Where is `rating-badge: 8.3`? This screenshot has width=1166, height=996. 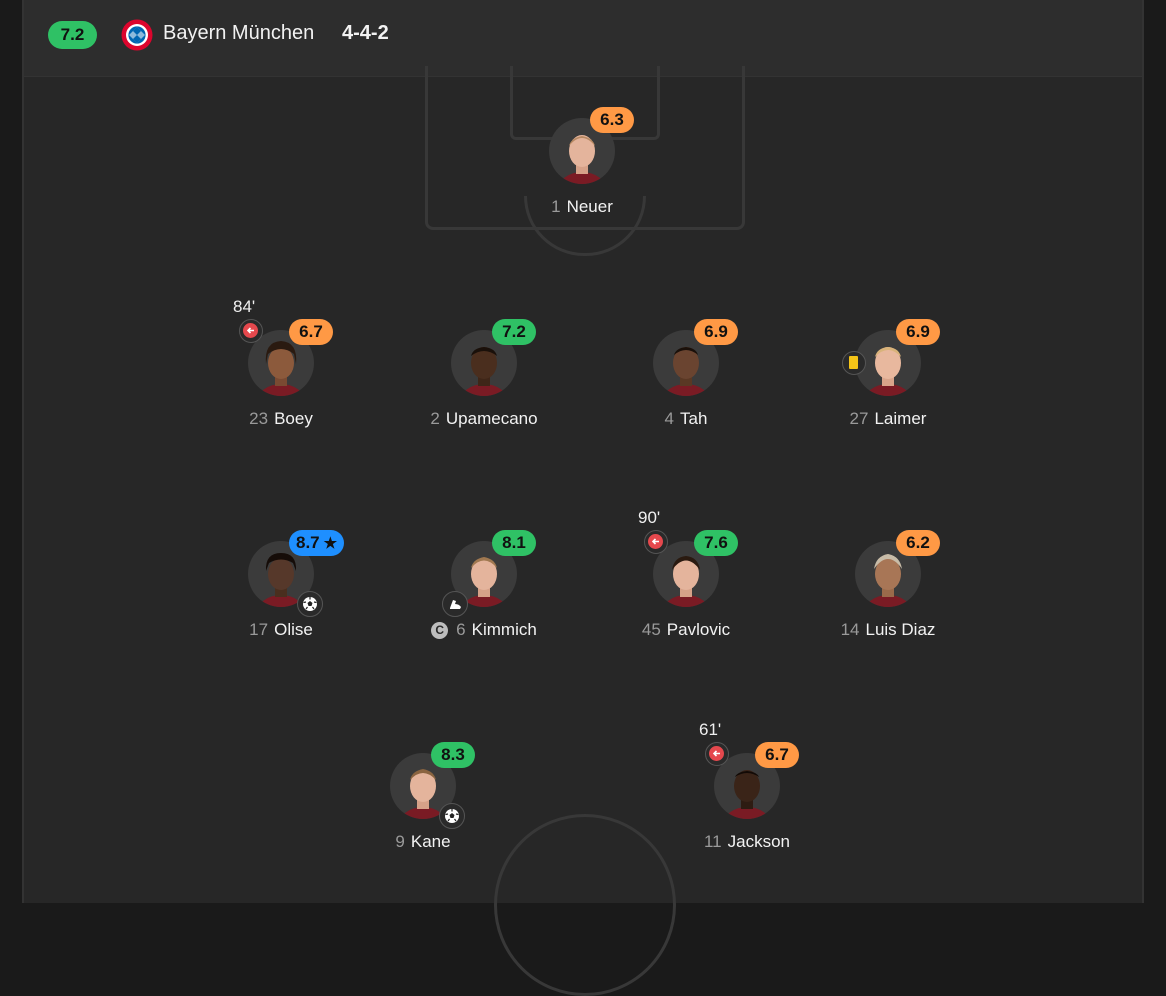
rating-badge: 8.3 is located at coordinates (453, 755).